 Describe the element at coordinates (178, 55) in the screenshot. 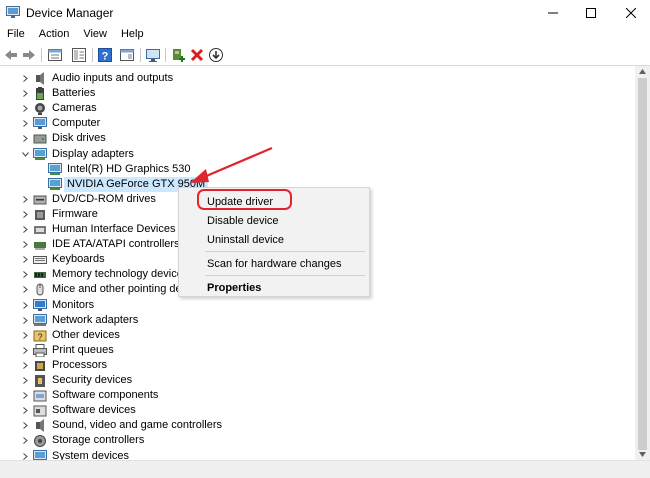

I see `add-driver-icon` at that location.